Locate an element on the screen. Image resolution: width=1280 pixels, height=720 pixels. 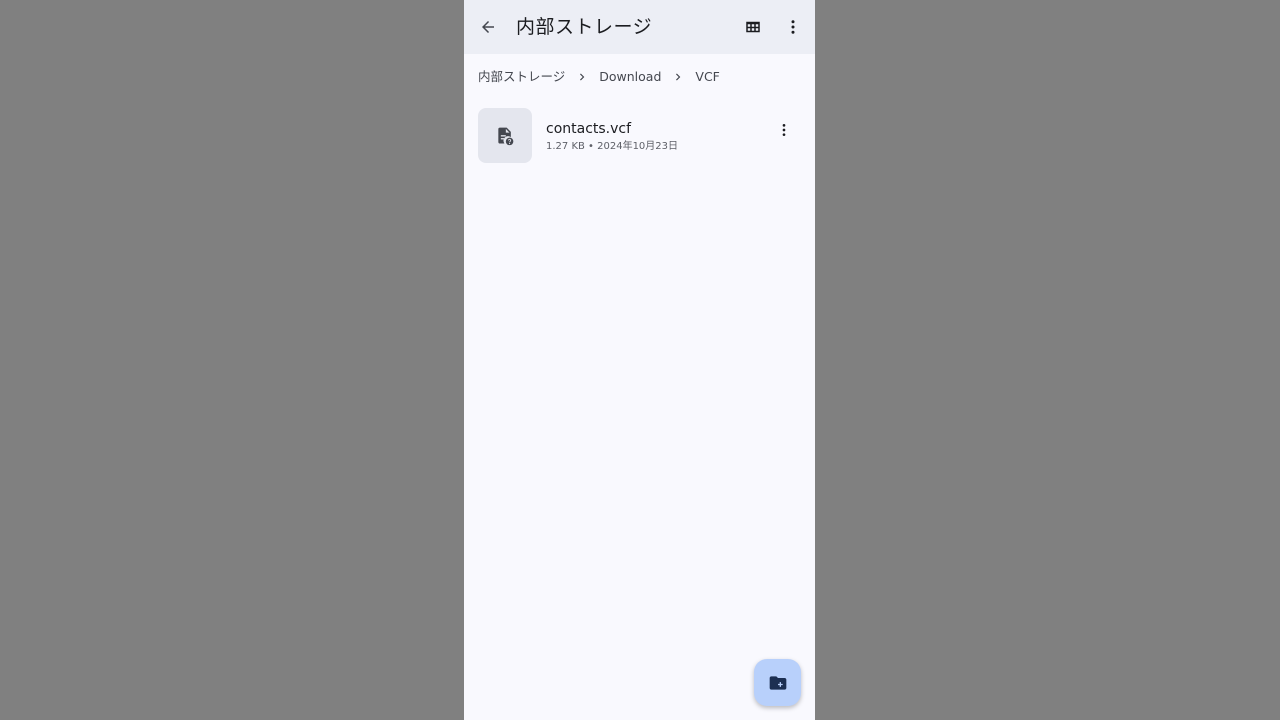
list-item: contacts.vcf 1.27 KB • 2024年10月23日 is located at coordinates (639, 136).